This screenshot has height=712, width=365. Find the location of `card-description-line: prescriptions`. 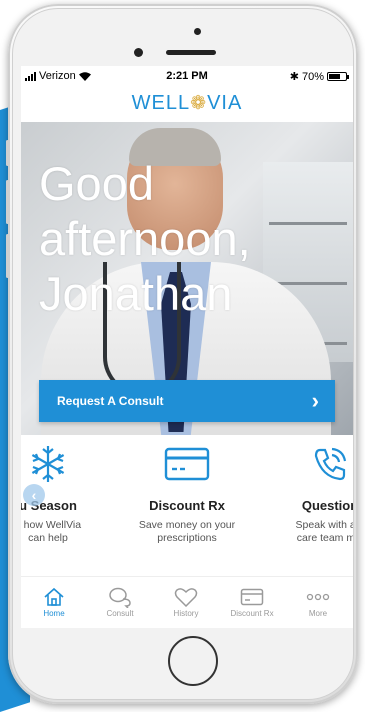

card-description-line: prescriptions is located at coordinates (187, 538).